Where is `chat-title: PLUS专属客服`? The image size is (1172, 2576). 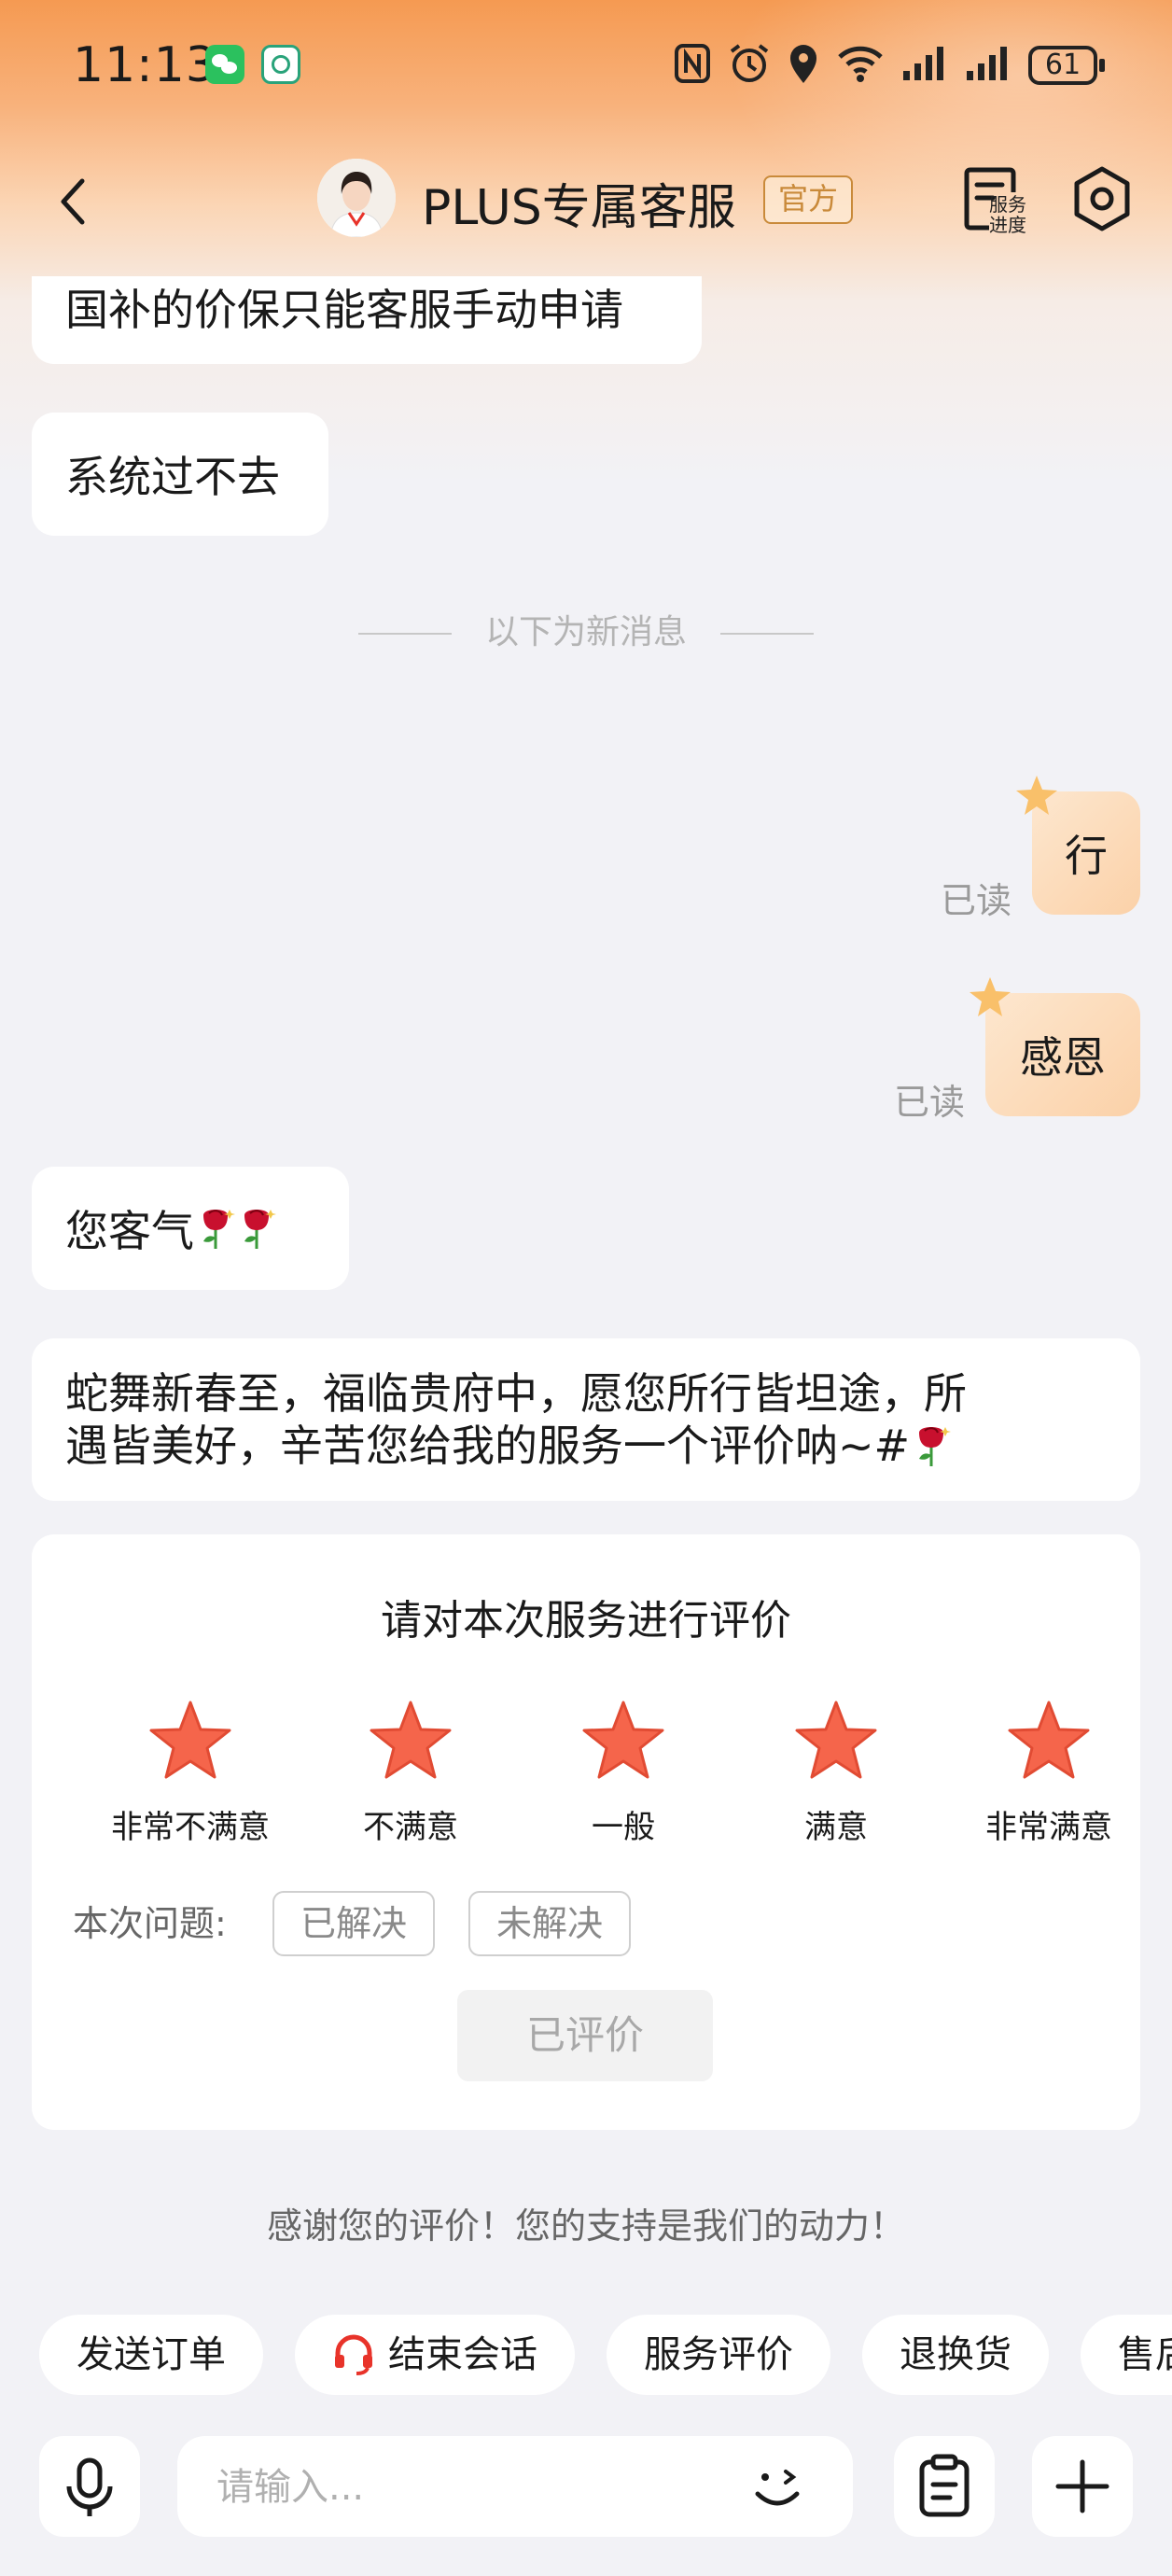 chat-title: PLUS专属客服 is located at coordinates (579, 208).